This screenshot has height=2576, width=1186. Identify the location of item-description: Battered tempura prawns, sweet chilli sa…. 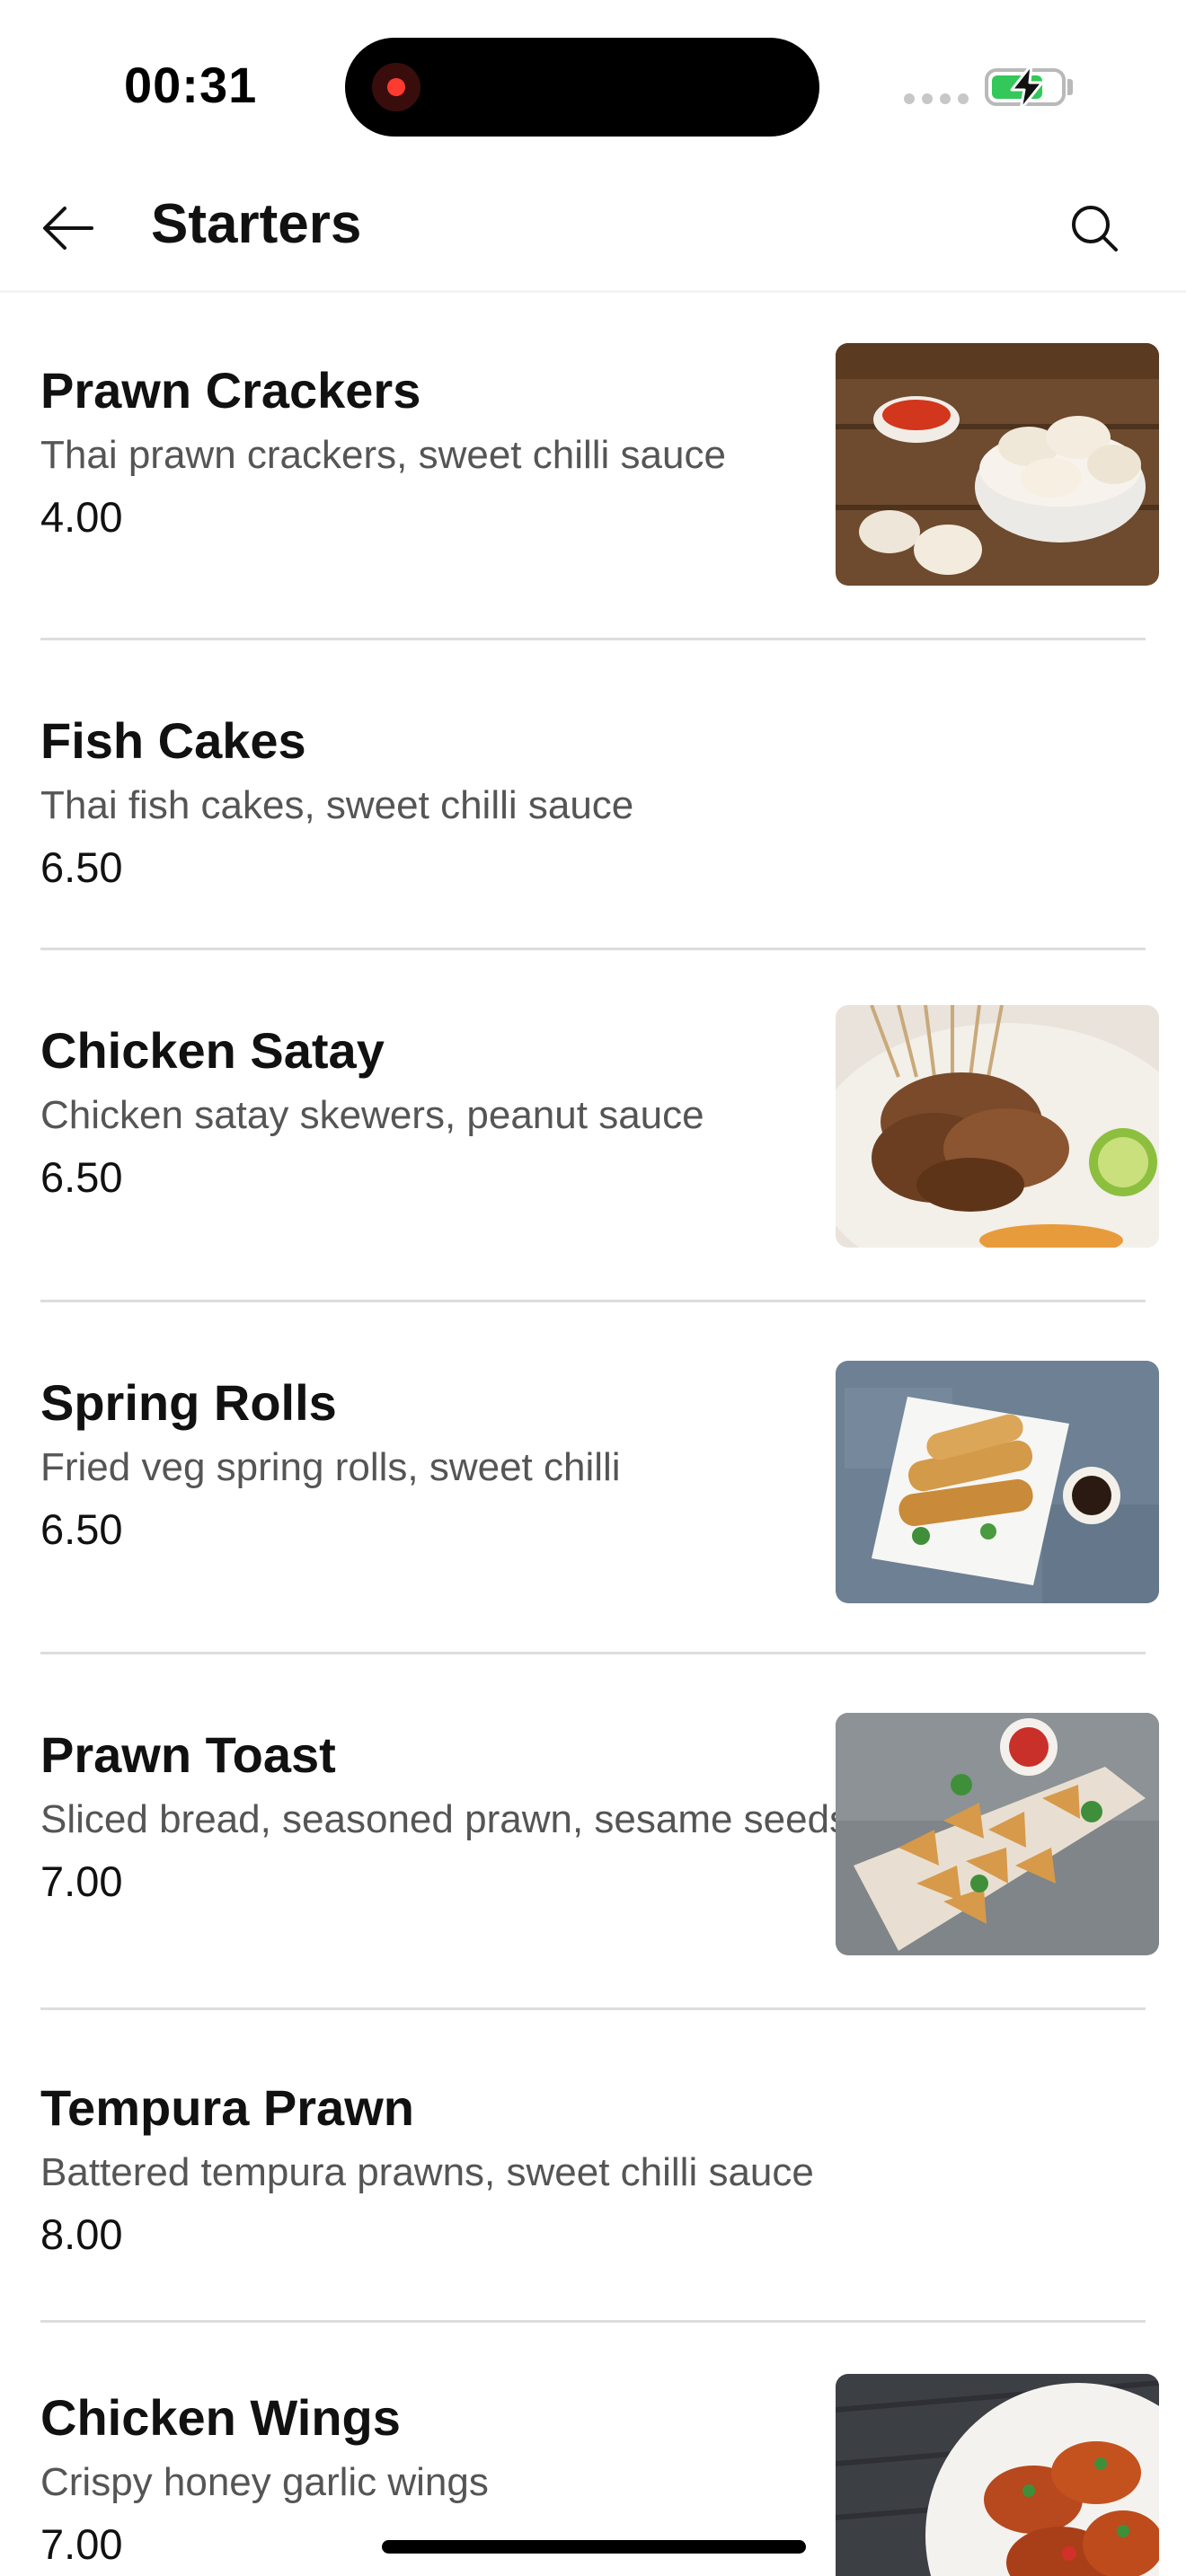
(427, 2172).